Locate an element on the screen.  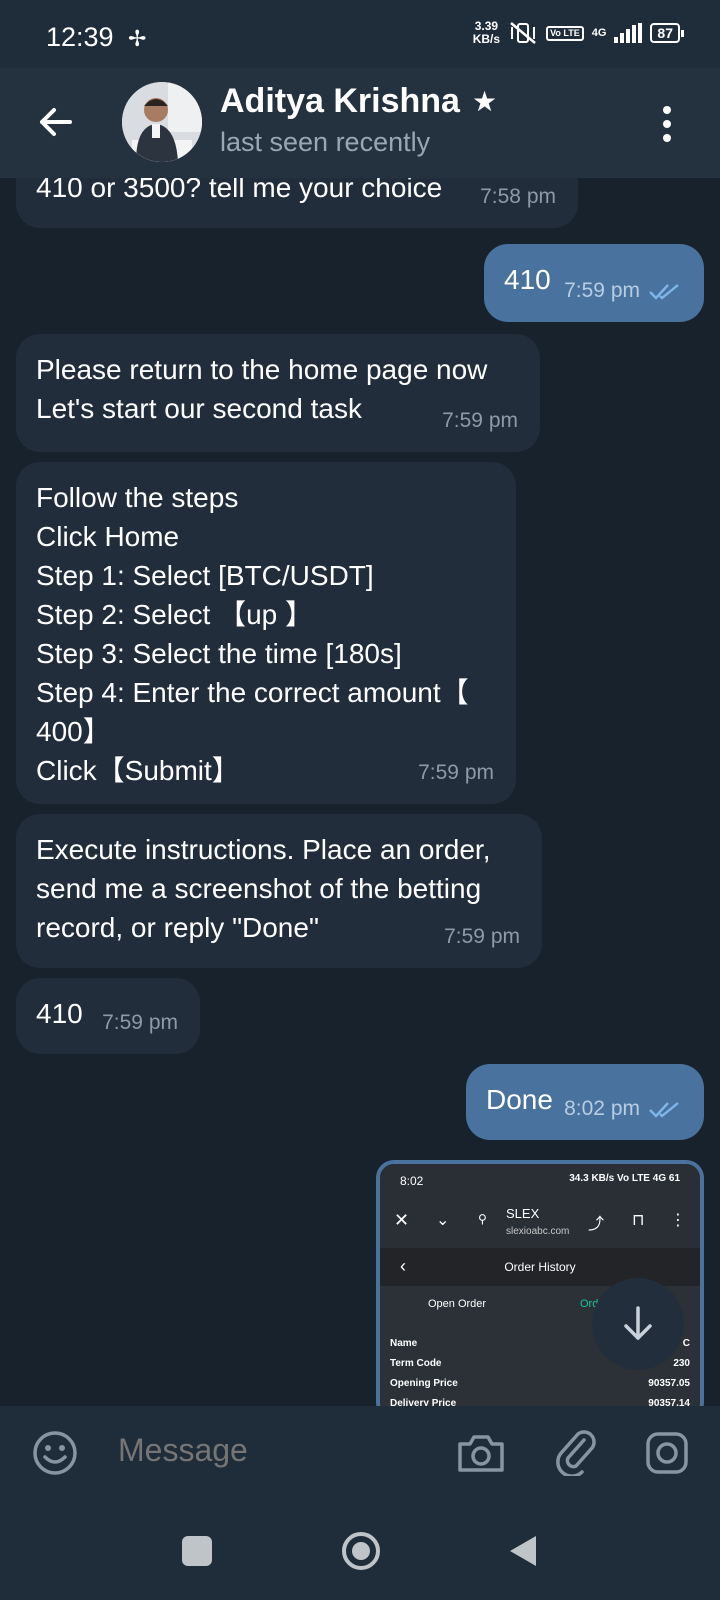
paperclip-icon is located at coordinates (576, 1452).